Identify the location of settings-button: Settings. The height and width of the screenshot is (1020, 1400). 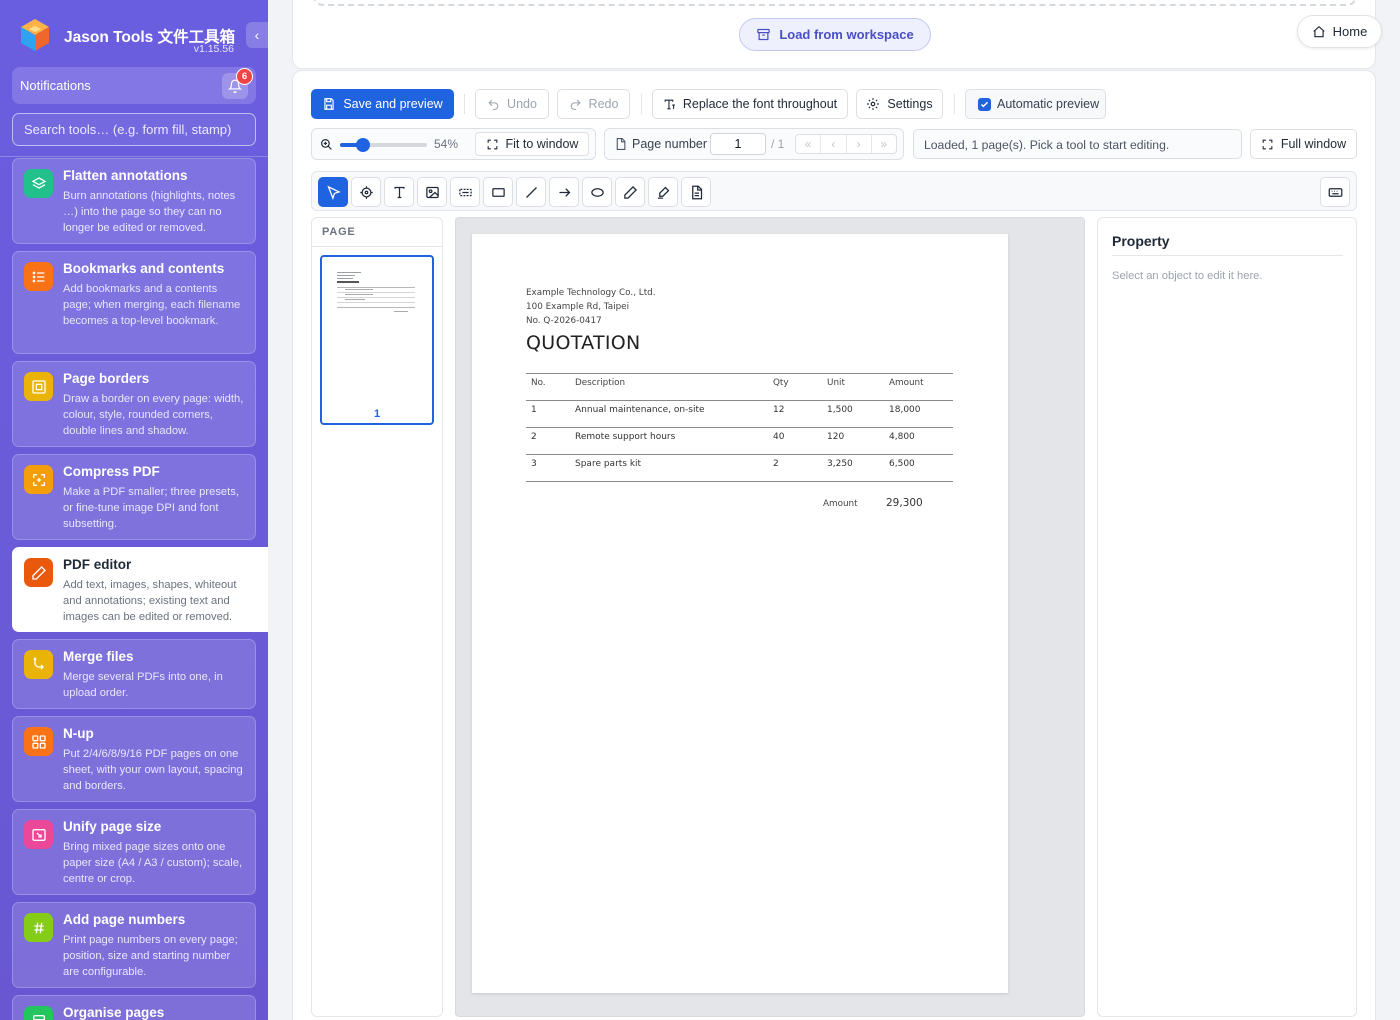
(899, 104).